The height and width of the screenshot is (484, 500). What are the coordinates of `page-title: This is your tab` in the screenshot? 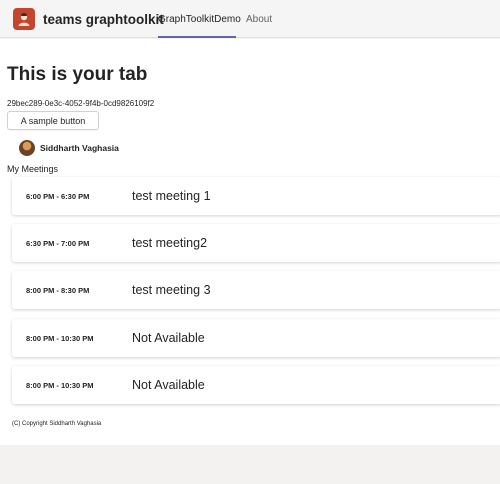 It's located at (77, 74).